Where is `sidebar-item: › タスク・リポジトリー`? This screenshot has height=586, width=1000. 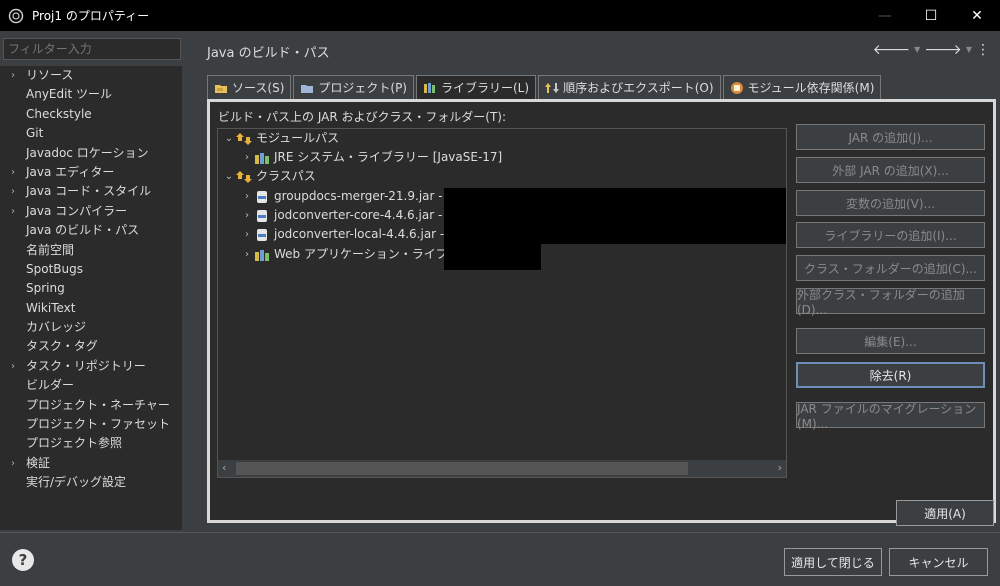 sidebar-item: › タスク・リポジトリー is located at coordinates (91, 366).